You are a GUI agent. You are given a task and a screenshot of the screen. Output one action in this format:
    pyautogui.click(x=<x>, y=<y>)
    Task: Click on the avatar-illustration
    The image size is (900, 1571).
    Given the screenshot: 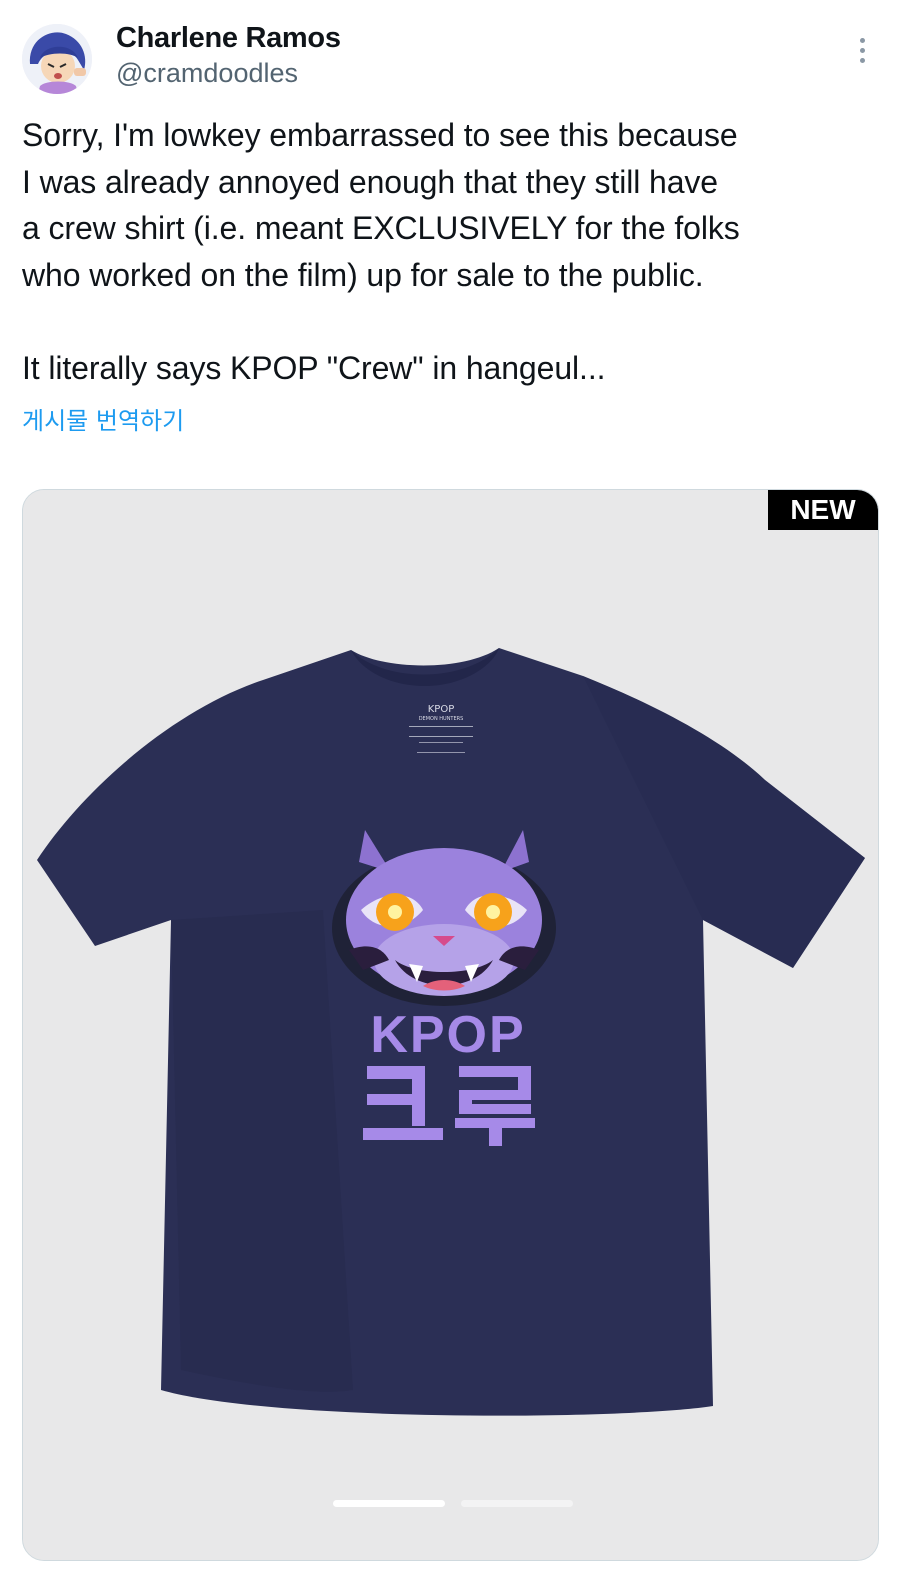 What is the action you would take?
    pyautogui.click(x=57, y=59)
    